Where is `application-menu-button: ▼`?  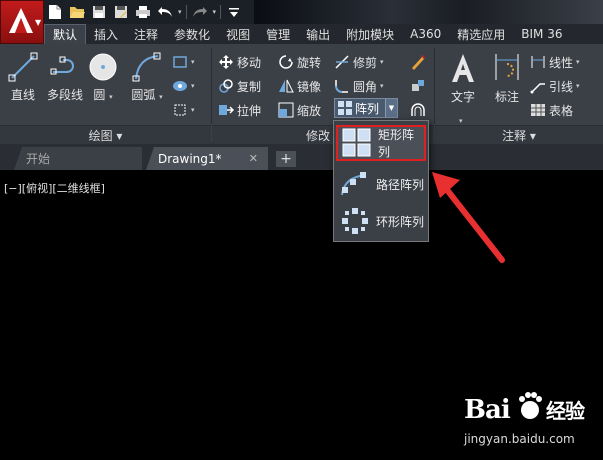
application-menu-button: ▼ is located at coordinates (22, 22).